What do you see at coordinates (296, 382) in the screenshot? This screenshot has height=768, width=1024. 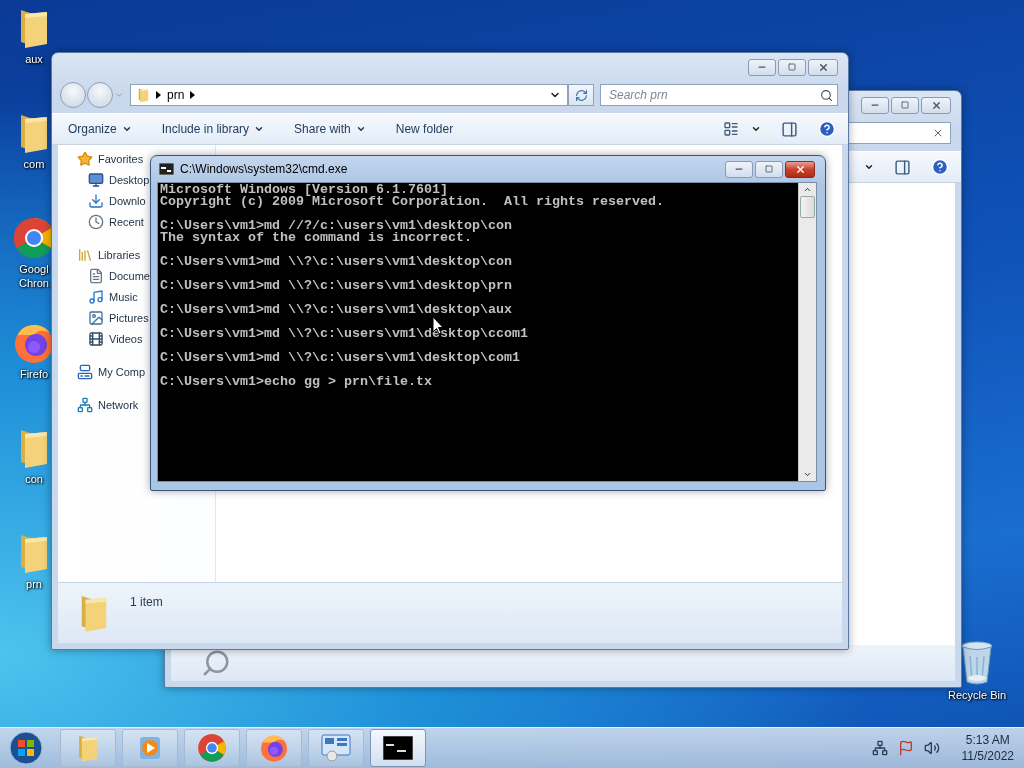 I see `console-line: C:\Users\vm1>echo gg > prn\file.tx` at bounding box center [296, 382].